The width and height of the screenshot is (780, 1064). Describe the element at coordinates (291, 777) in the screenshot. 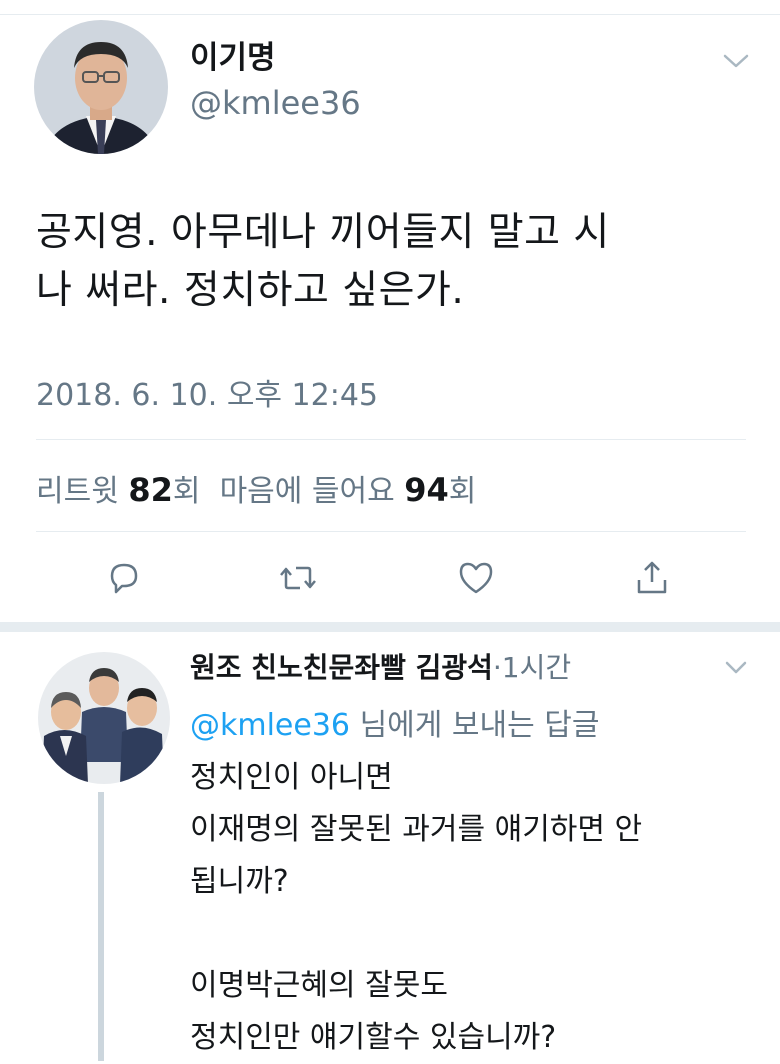

I see `reply-text-line: 정치인이 아니면` at that location.